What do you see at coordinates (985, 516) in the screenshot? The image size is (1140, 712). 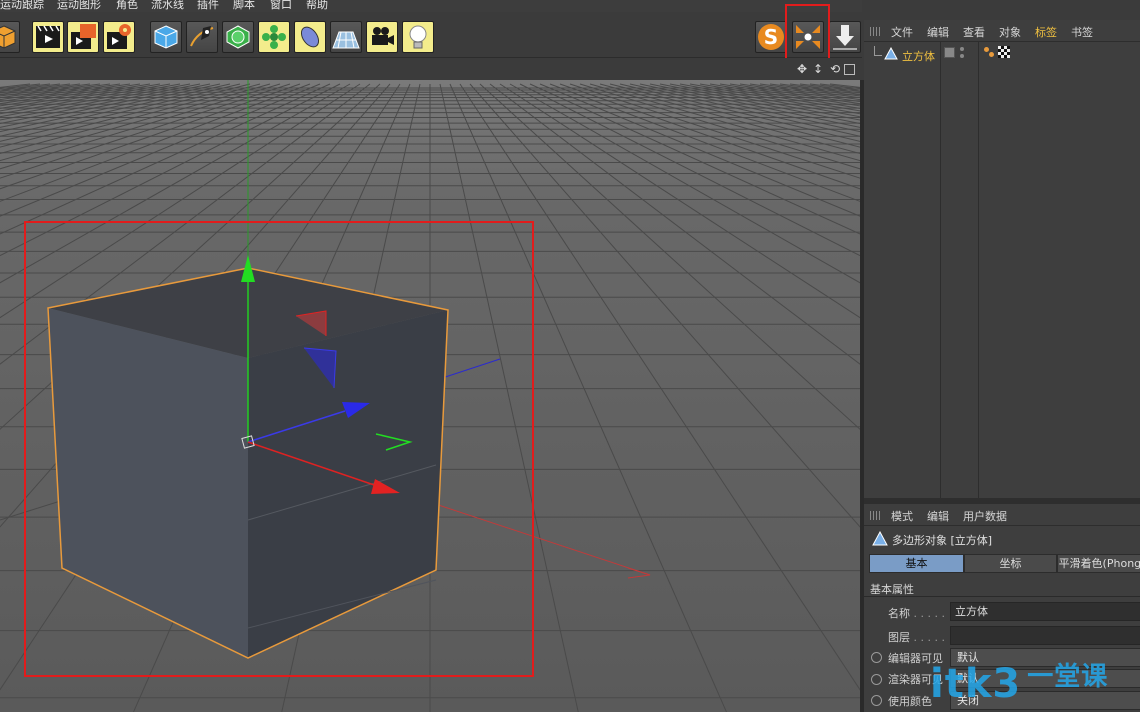 I see `am-menu-user-data: 用户数据` at bounding box center [985, 516].